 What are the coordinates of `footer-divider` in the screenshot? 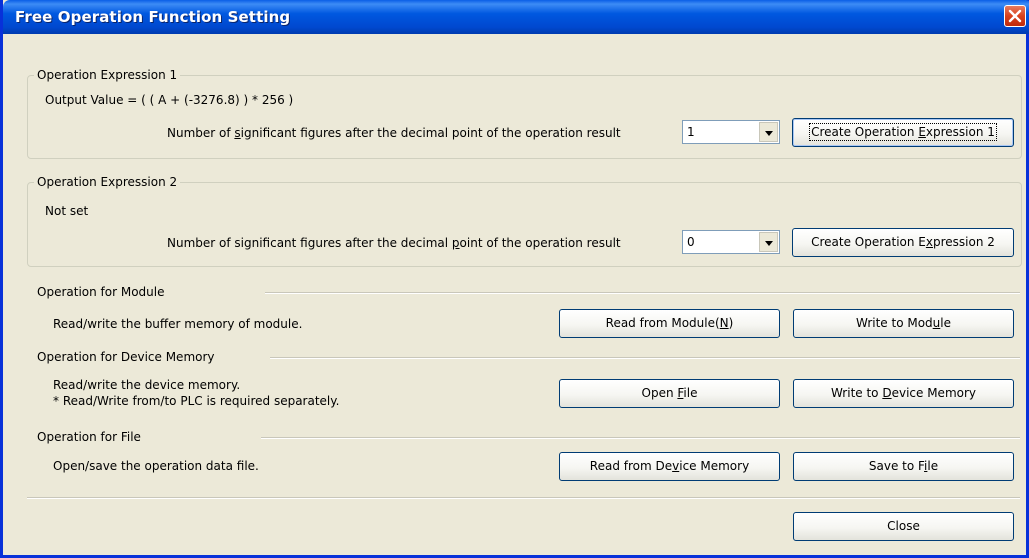 It's located at (523, 498).